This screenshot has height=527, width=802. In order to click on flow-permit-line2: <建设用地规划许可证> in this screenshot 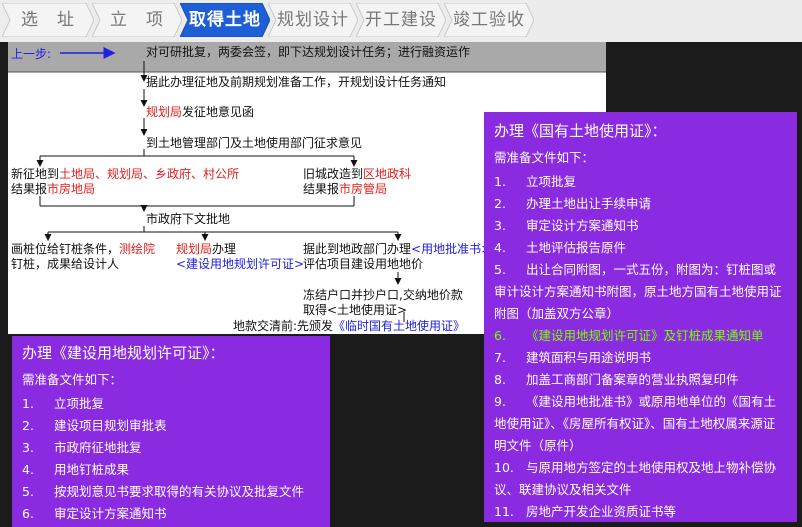, I will do `click(240, 264)`.